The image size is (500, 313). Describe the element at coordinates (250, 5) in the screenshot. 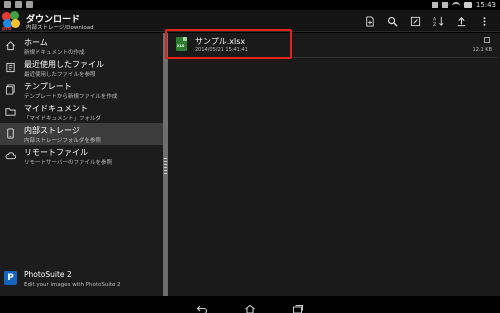

I see `status-bar: 15:43` at that location.